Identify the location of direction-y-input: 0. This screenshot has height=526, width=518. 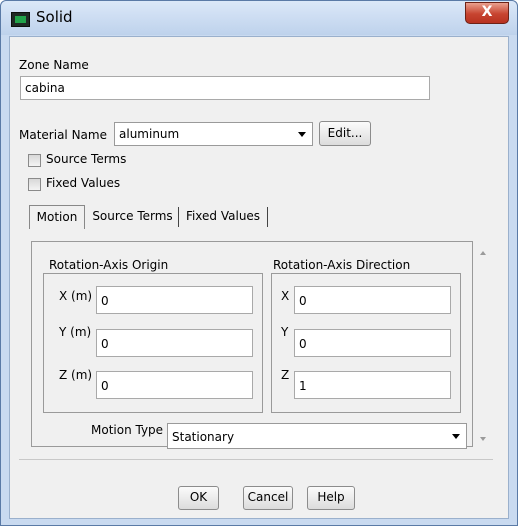
(372, 343).